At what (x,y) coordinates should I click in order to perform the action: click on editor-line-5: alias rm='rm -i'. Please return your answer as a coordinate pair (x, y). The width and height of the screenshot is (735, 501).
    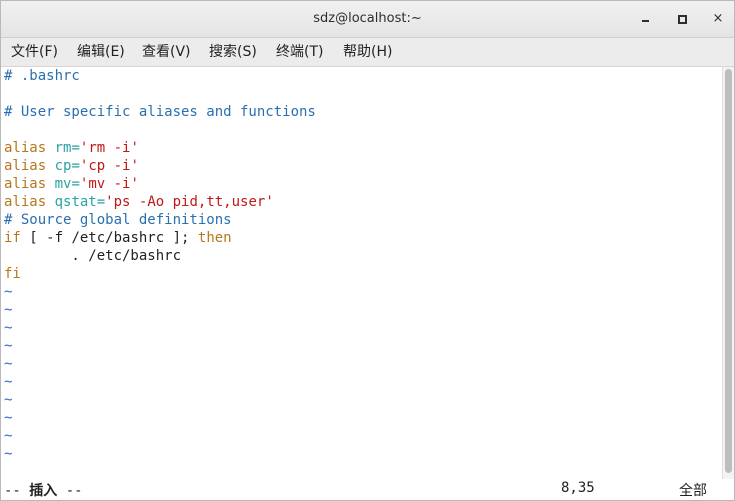
    Looking at the image, I should click on (71, 148).